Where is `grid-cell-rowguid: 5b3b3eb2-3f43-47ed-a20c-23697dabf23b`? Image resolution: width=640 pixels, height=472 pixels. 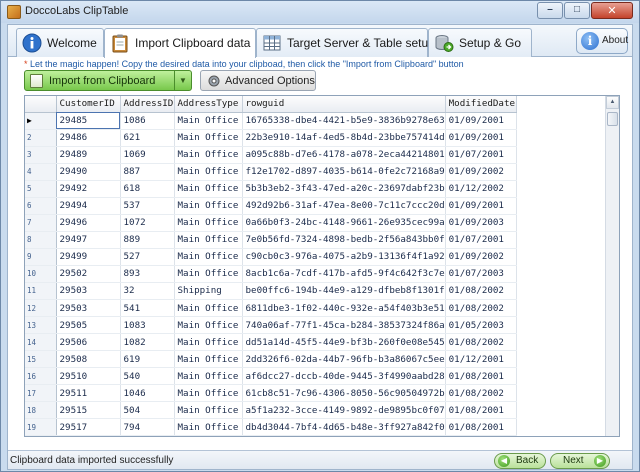
grid-cell-rowguid: 5b3b3eb2-3f43-47ed-a20c-23697dabf23b is located at coordinates (344, 189).